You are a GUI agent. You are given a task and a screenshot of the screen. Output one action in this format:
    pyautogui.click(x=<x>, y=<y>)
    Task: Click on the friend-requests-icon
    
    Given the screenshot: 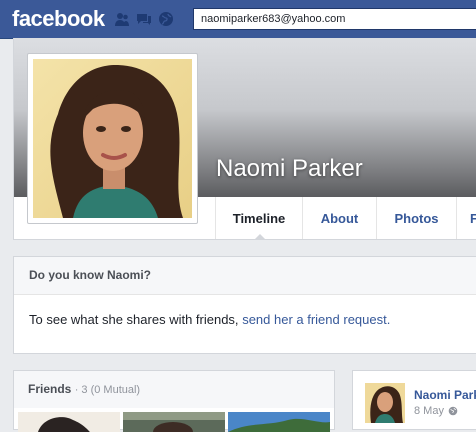 What is the action you would take?
    pyautogui.click(x=122, y=19)
    